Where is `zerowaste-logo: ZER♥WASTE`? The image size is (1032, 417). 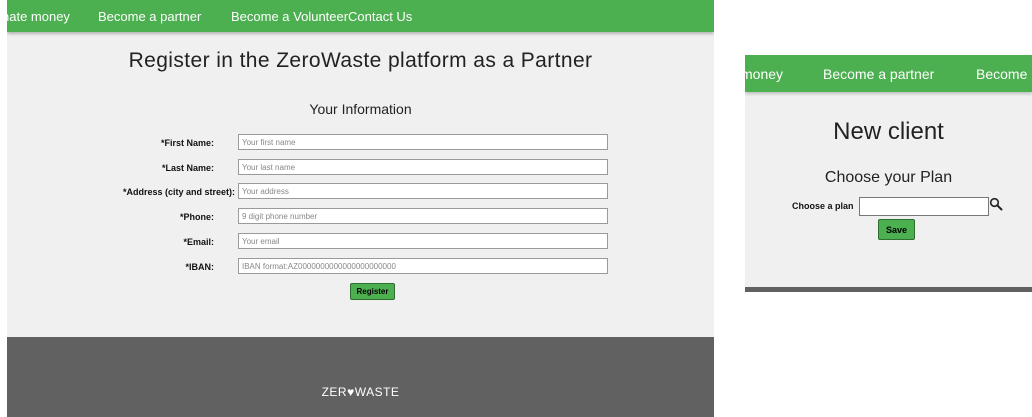
zerowaste-logo: ZER♥WASTE is located at coordinates (360, 392).